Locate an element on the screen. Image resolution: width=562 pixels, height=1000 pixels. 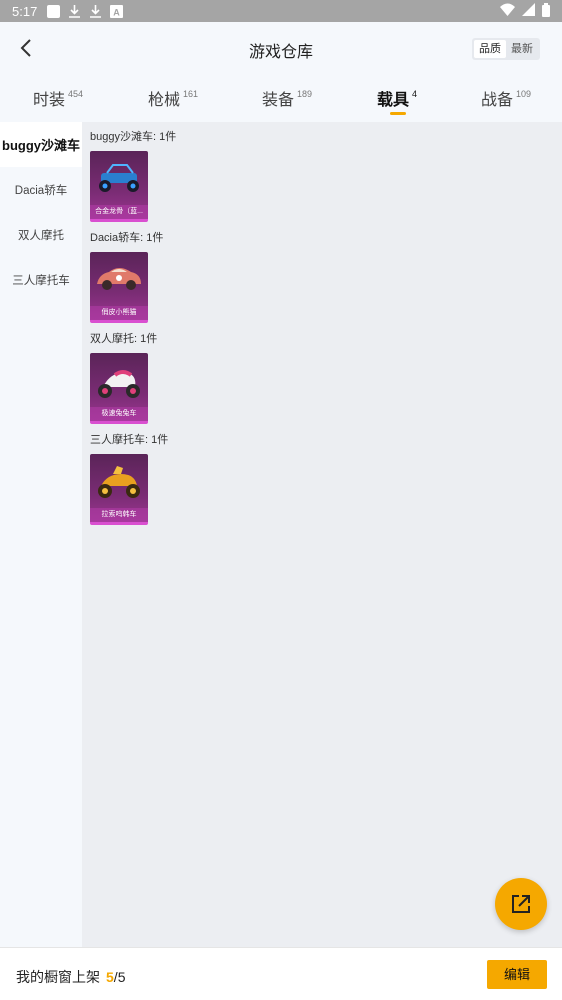
sidebar-item-three-seat-motorcycle: 三人摩托车 is located at coordinates (41, 279).